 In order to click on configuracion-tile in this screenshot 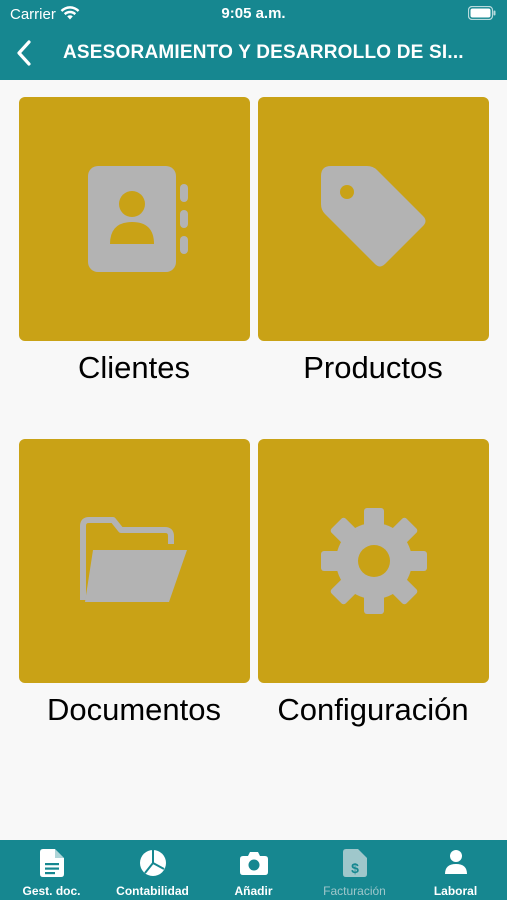, I will do `click(373, 561)`.